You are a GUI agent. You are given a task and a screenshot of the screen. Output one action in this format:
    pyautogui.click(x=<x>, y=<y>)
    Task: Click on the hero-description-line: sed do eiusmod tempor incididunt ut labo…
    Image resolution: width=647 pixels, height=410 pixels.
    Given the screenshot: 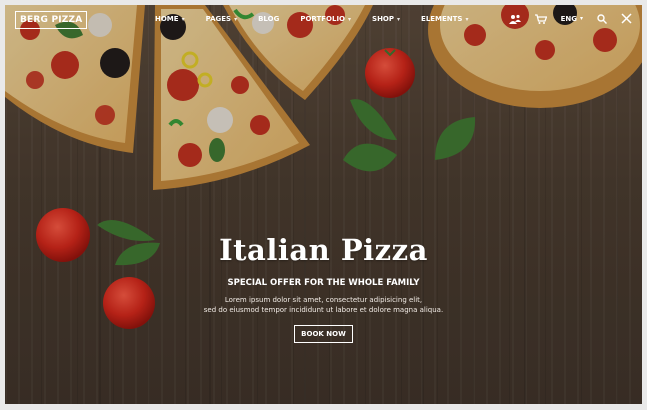 What is the action you would take?
    pyautogui.click(x=323, y=310)
    